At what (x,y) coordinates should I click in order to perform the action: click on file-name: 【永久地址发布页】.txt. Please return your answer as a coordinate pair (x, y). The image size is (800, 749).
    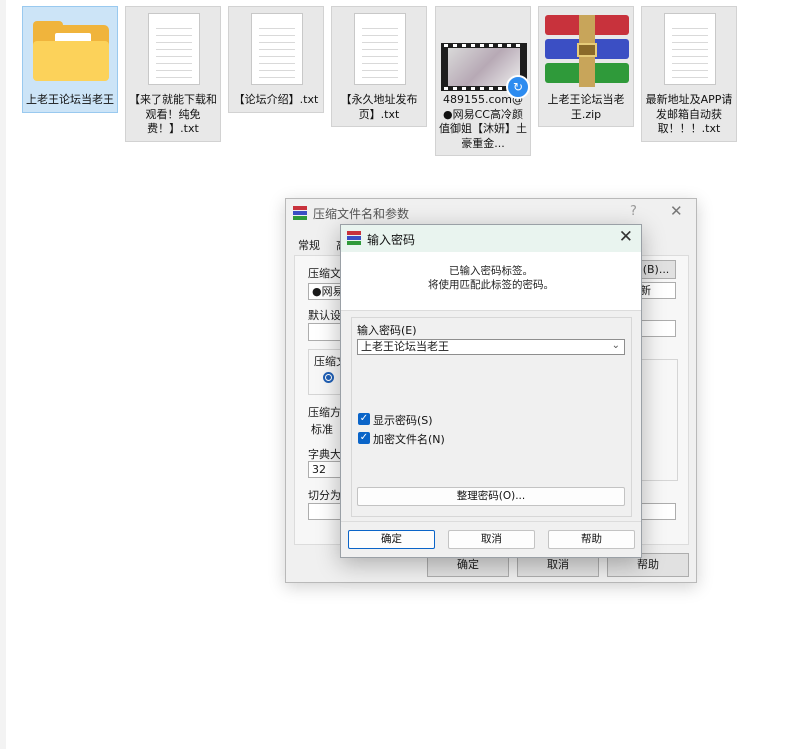
    Looking at the image, I should click on (379, 107).